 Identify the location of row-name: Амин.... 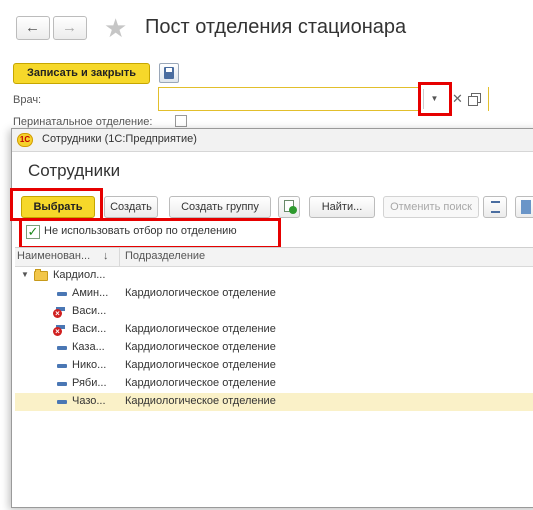
(90, 293).